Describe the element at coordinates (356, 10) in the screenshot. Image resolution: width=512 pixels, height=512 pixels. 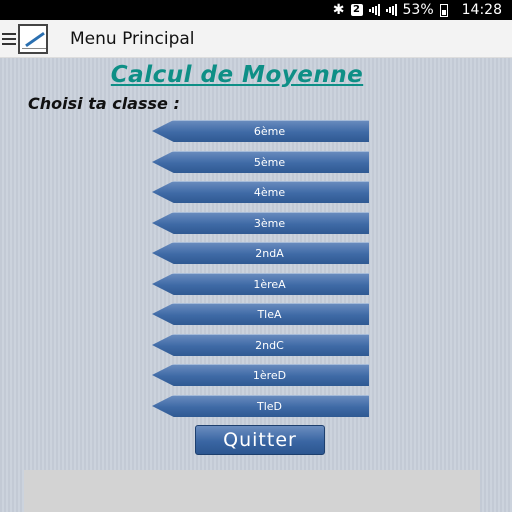
I see `sim-badge: 2` at that location.